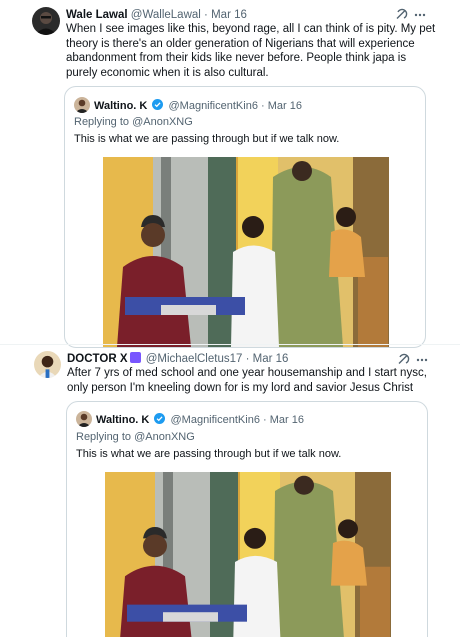  Describe the element at coordinates (97, 15) in the screenshot. I see `author-name: Wale Lawal` at that location.